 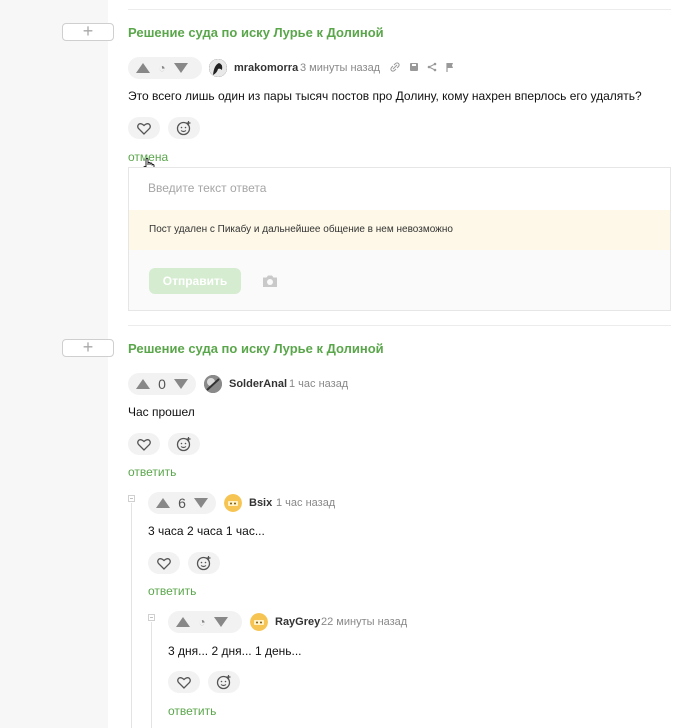 I want to click on vote-control: 6, so click(x=182, y=503).